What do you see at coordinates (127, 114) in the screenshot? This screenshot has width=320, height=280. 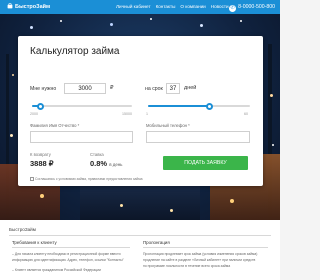 I see `amount-max-label: 15000` at bounding box center [127, 114].